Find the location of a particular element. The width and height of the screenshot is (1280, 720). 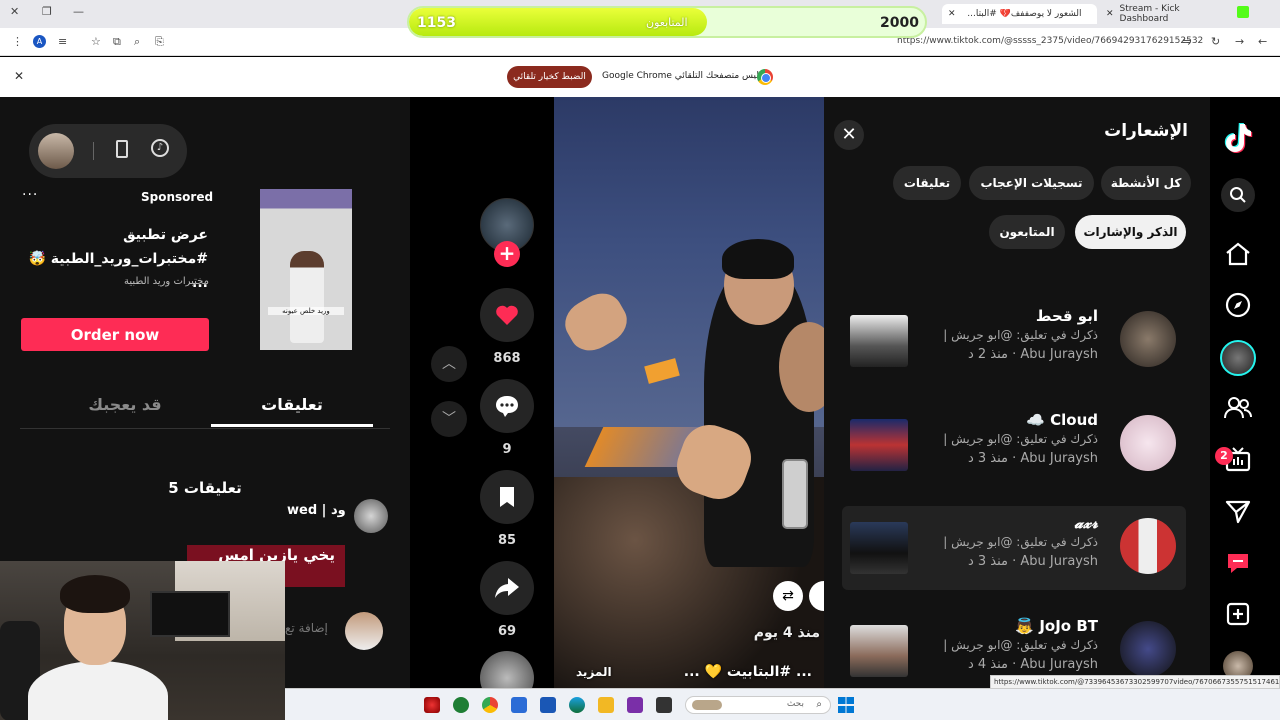

notification-meta: Abu Juraysh · منذ 2 د is located at coordinates (1032, 354).